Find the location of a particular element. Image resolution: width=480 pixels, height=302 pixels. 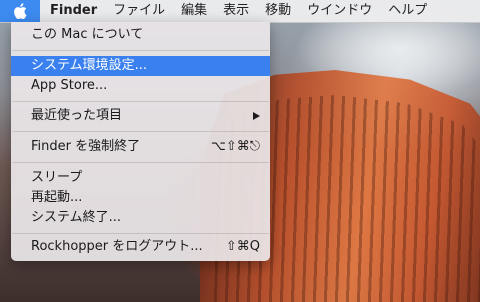

menu-item-label: 最近使った項目 is located at coordinates (77, 115).